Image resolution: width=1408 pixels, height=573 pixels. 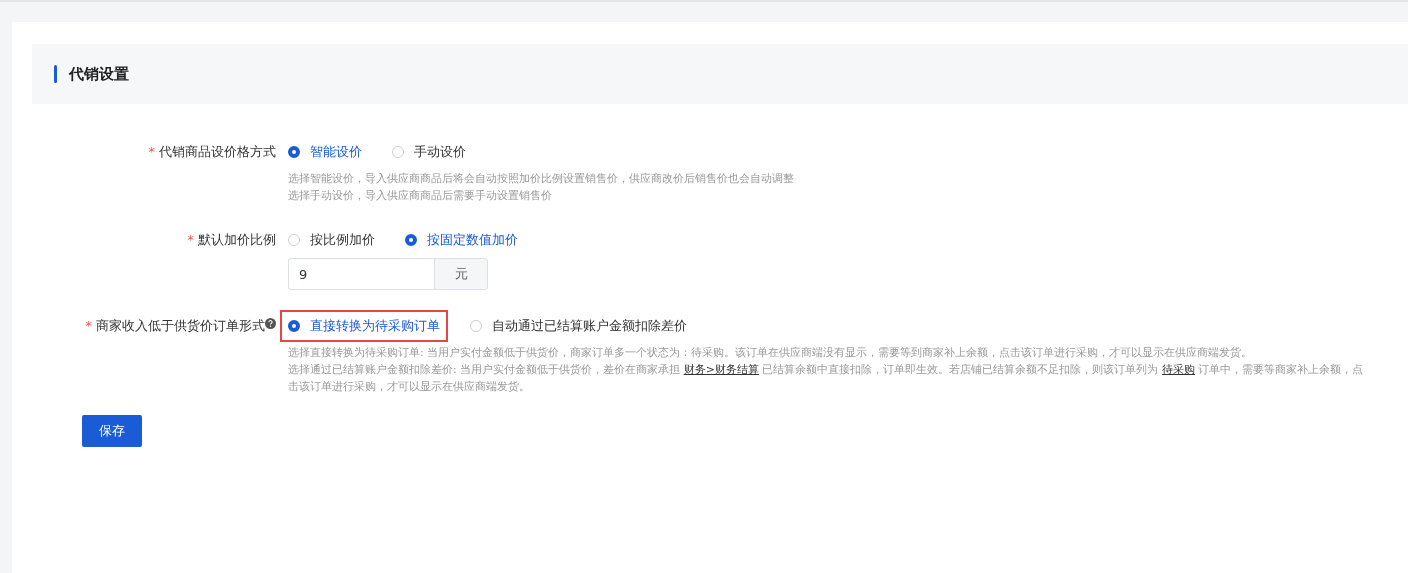 I want to click on radio-option: 手动设价, so click(x=429, y=152).